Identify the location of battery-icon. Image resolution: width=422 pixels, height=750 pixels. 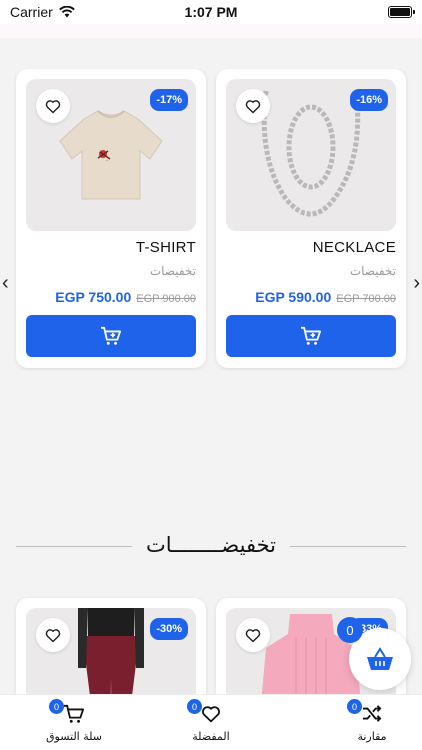
(401, 12).